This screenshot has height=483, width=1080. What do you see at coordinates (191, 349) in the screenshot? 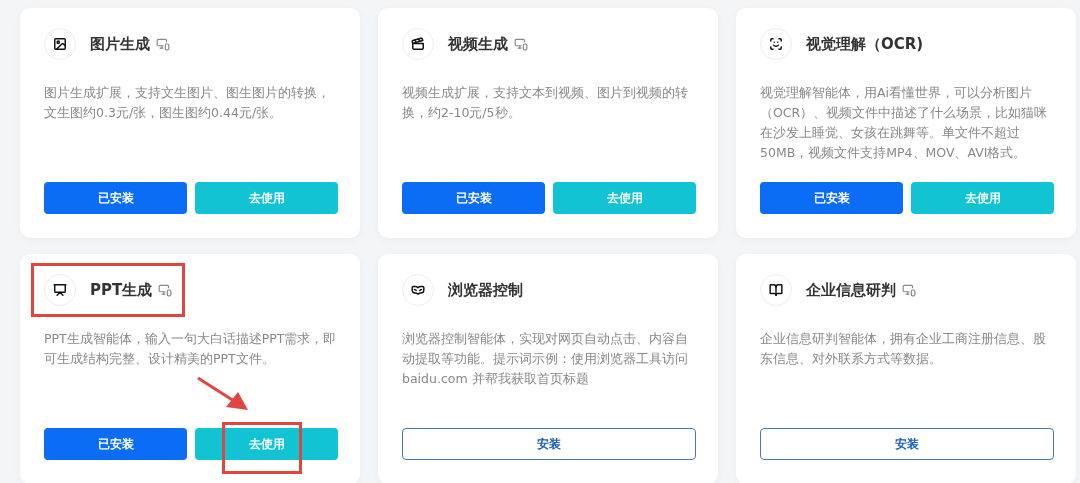
I see `card-description: PPT生成智能体，输入一句大白话描述PPT需求，即可生成结构完整、设计精美的PPT文件。` at bounding box center [191, 349].